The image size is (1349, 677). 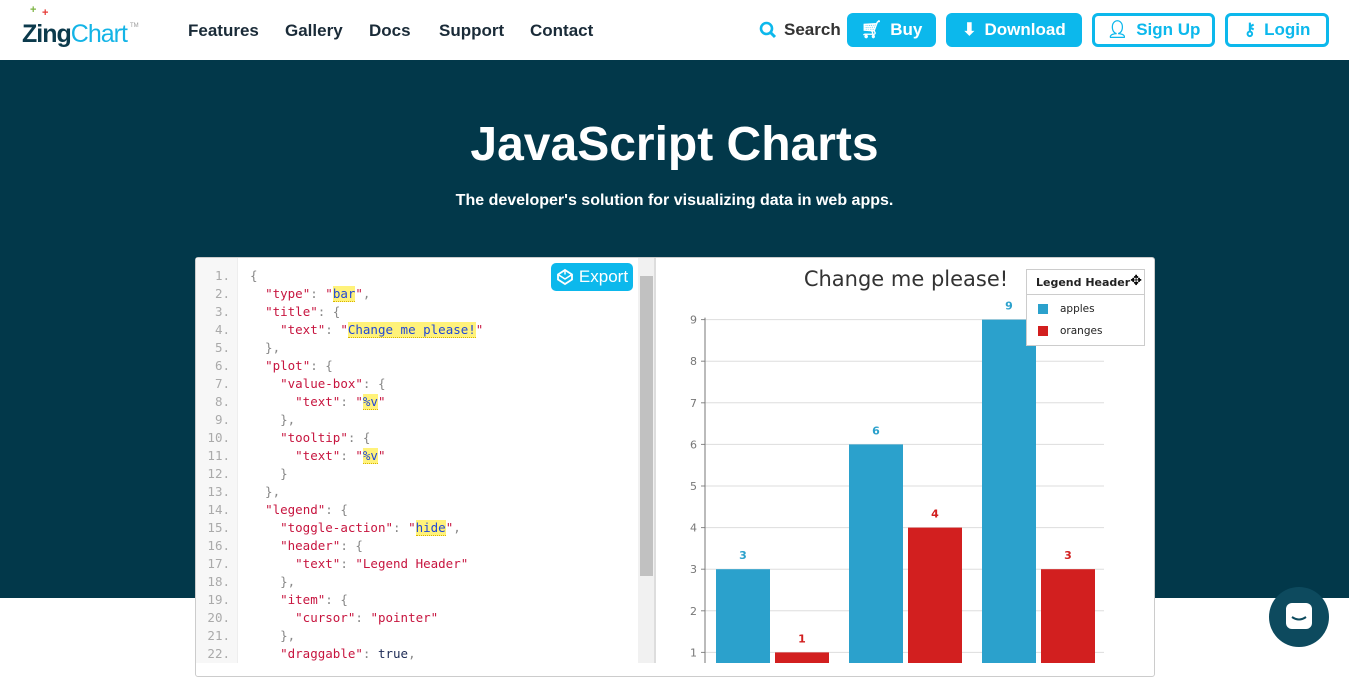 What do you see at coordinates (339, 366) in the screenshot?
I see `code-line: 6. "plot": {` at bounding box center [339, 366].